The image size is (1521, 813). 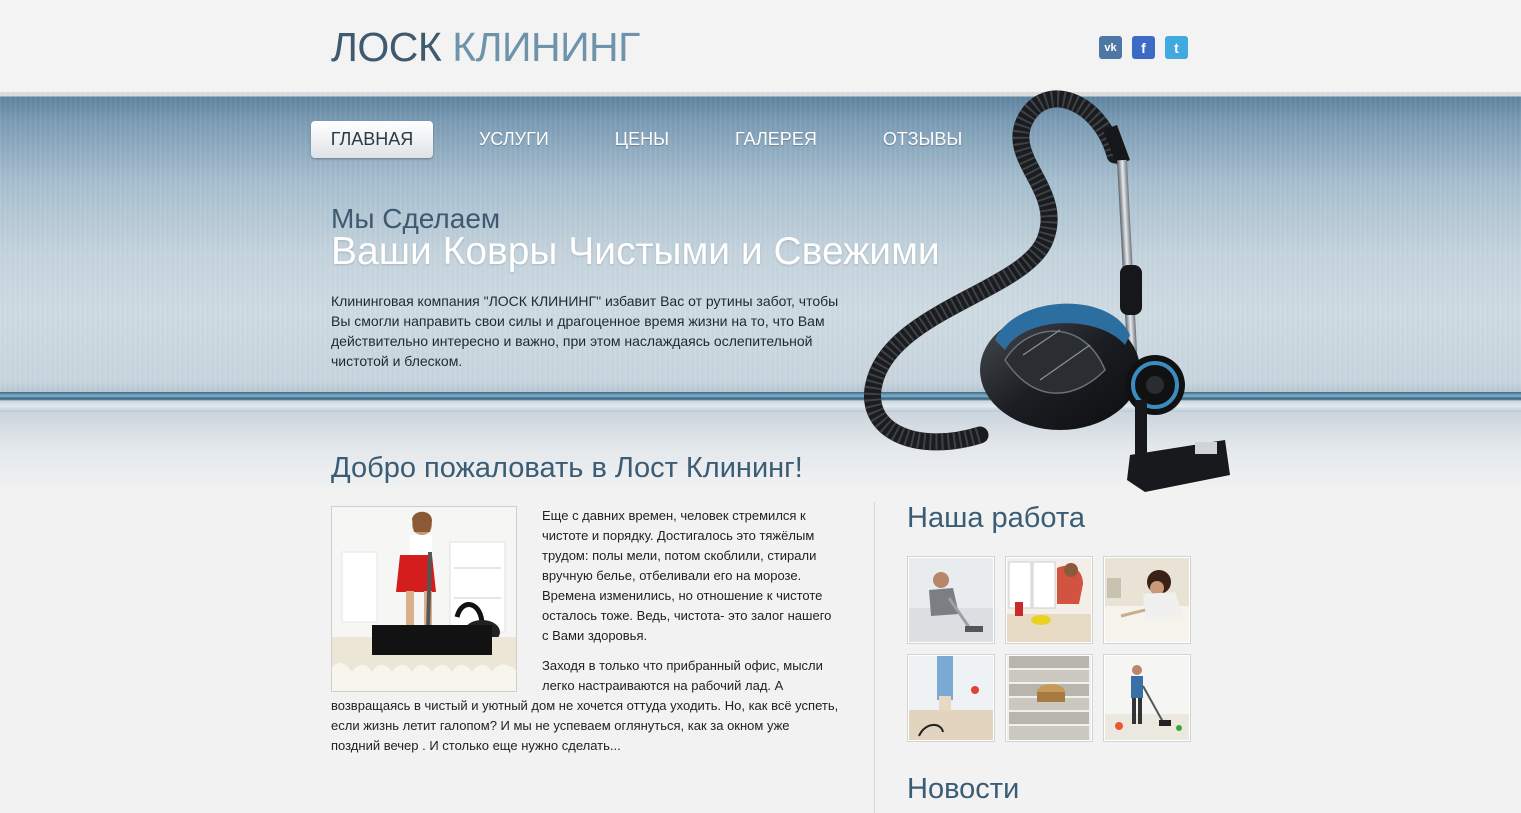 I want to click on logo-part2: КЛИНИНГ, so click(x=546, y=47).